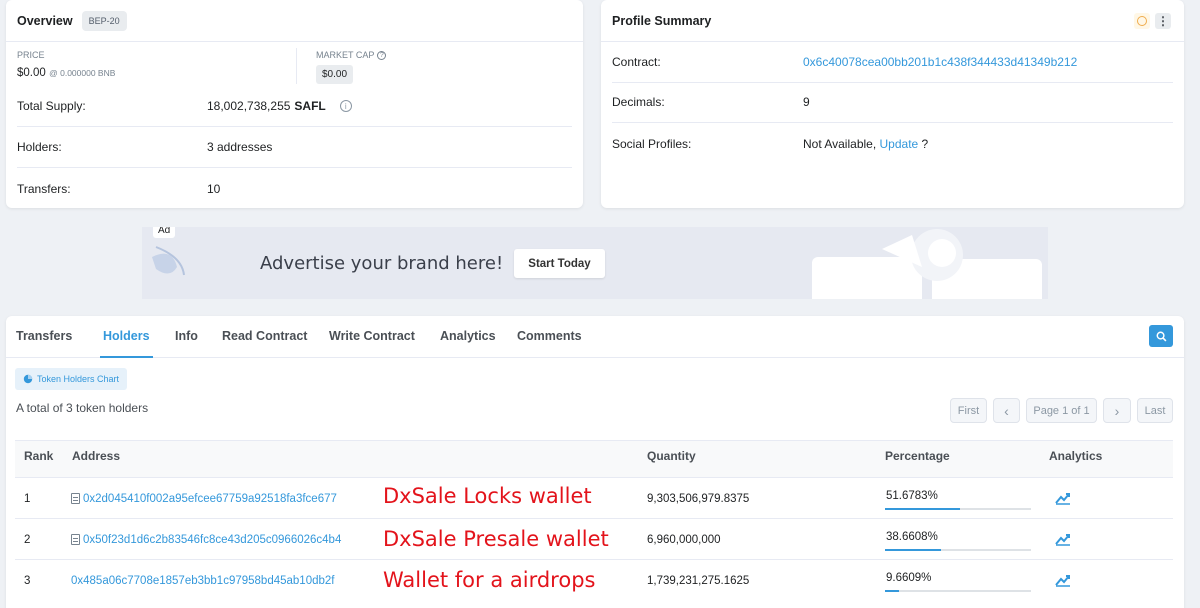 This screenshot has width=1200, height=608. Describe the element at coordinates (489, 580) in the screenshot. I see `annotation-note: Wallet for a airdrops` at that location.